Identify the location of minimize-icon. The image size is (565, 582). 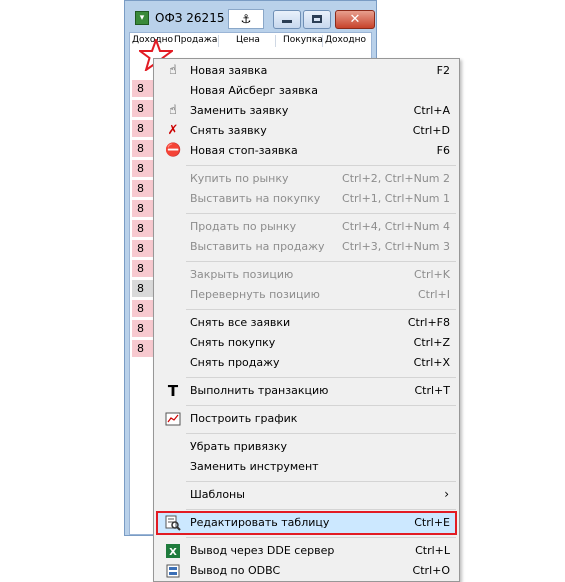
(287, 21).